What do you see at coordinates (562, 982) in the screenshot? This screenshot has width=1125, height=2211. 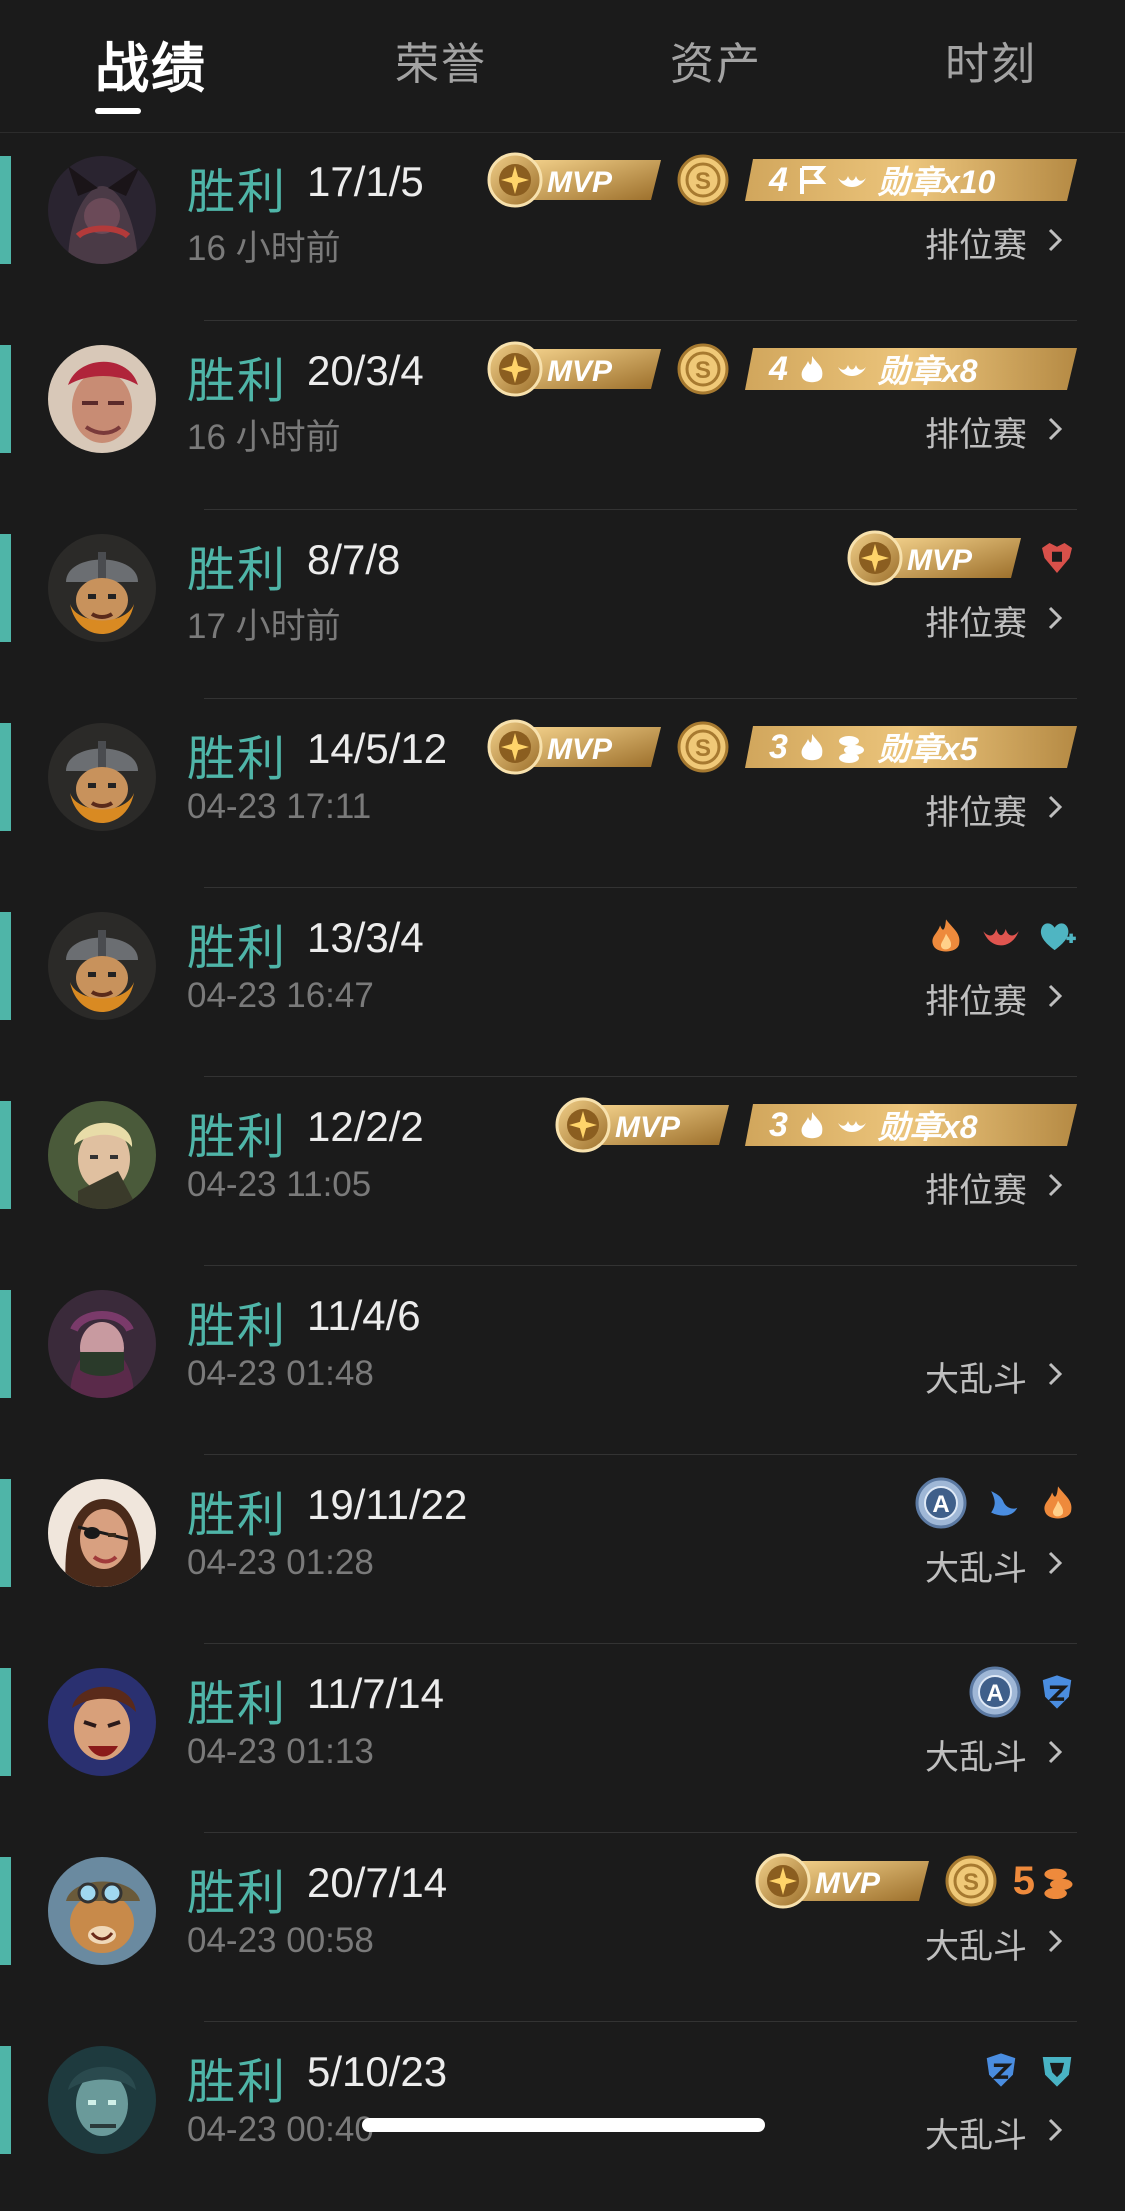 I see `match-row: 胜利 13/3/4 04-23 16:47 排位赛` at bounding box center [562, 982].